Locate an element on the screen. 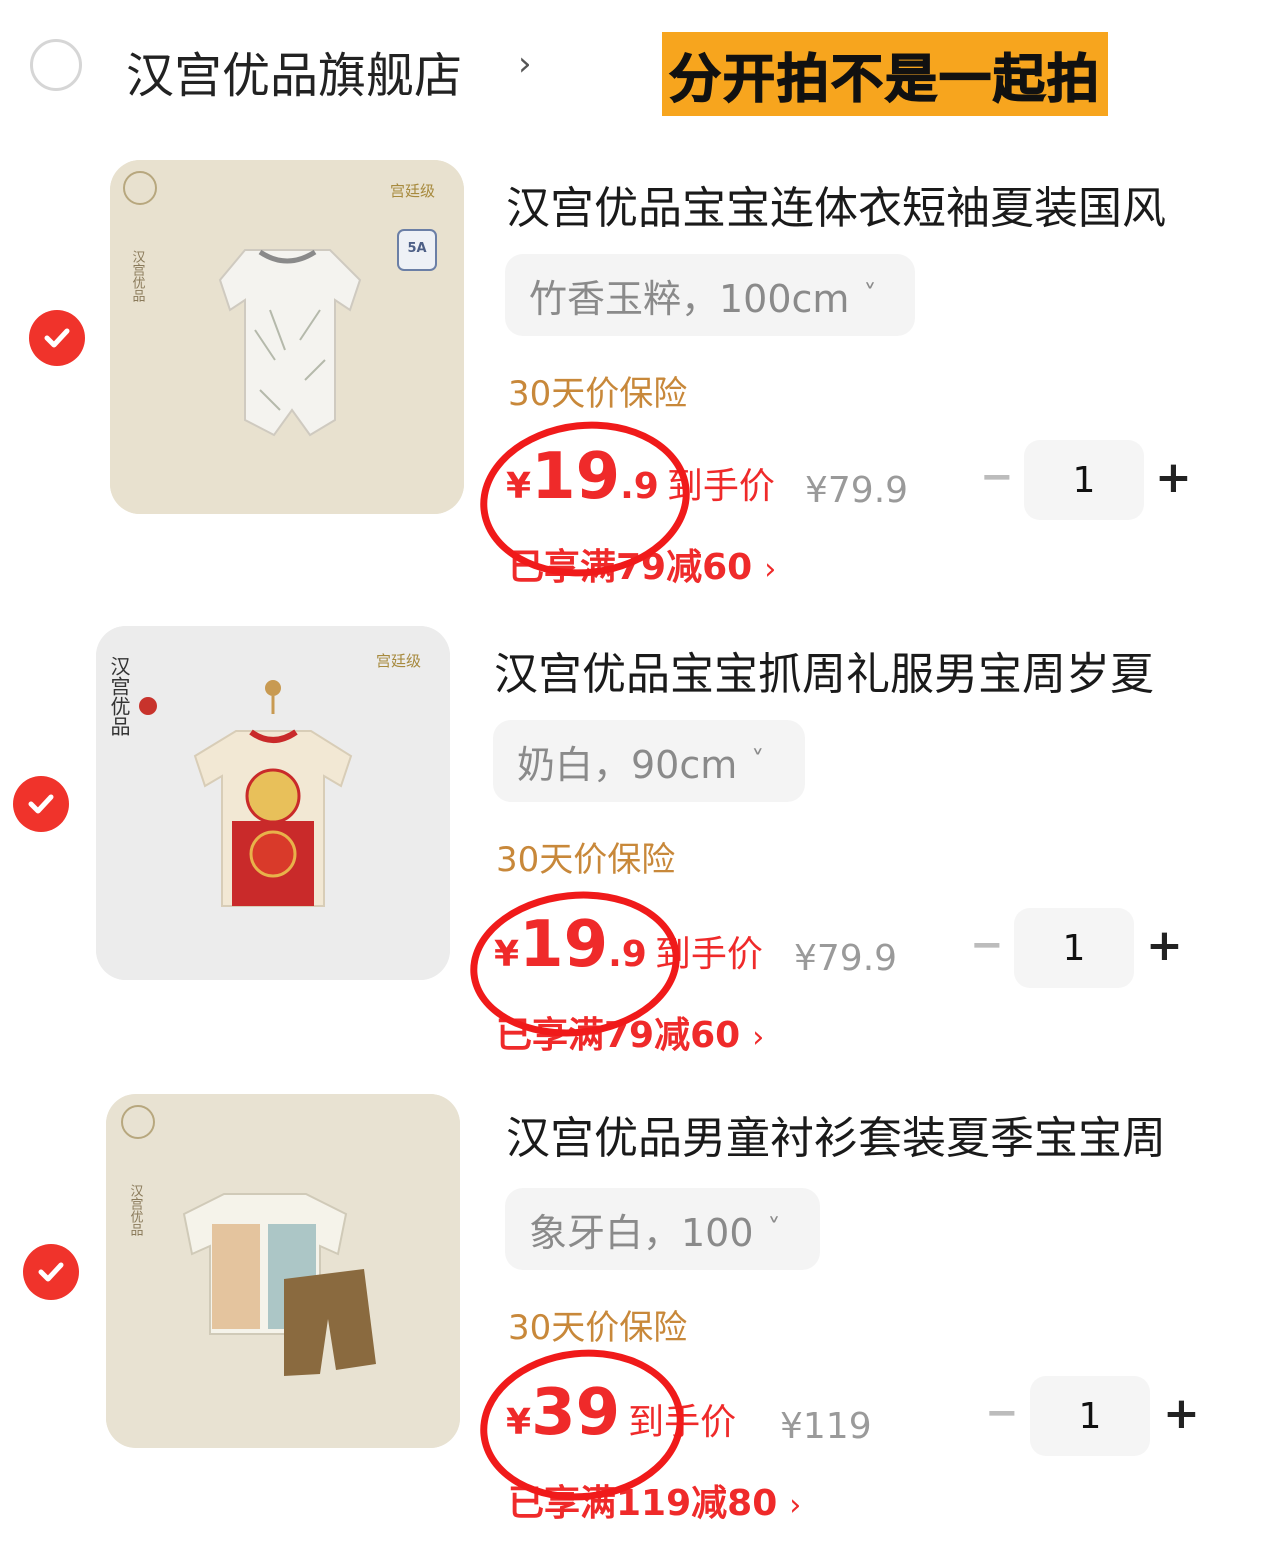  product-thumbnail: 汉宫优品 宫廷级 is located at coordinates (273, 803).